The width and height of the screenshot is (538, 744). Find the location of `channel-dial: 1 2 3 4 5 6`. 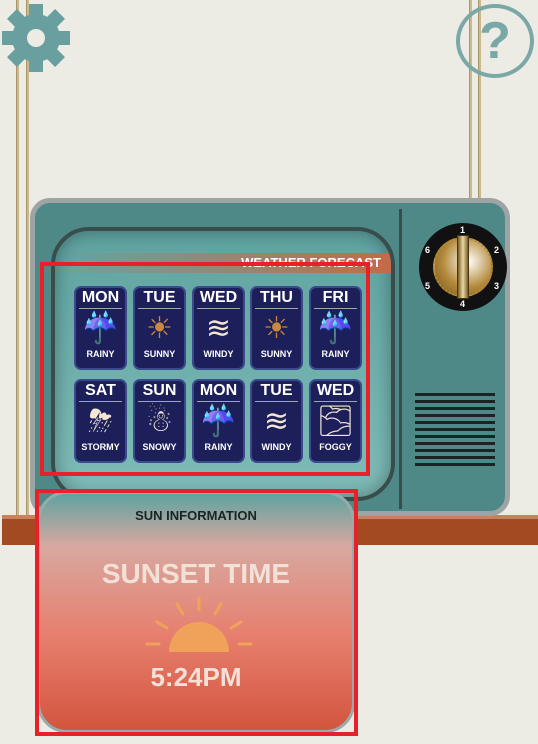

channel-dial: 1 2 3 4 5 6 is located at coordinates (463, 267).